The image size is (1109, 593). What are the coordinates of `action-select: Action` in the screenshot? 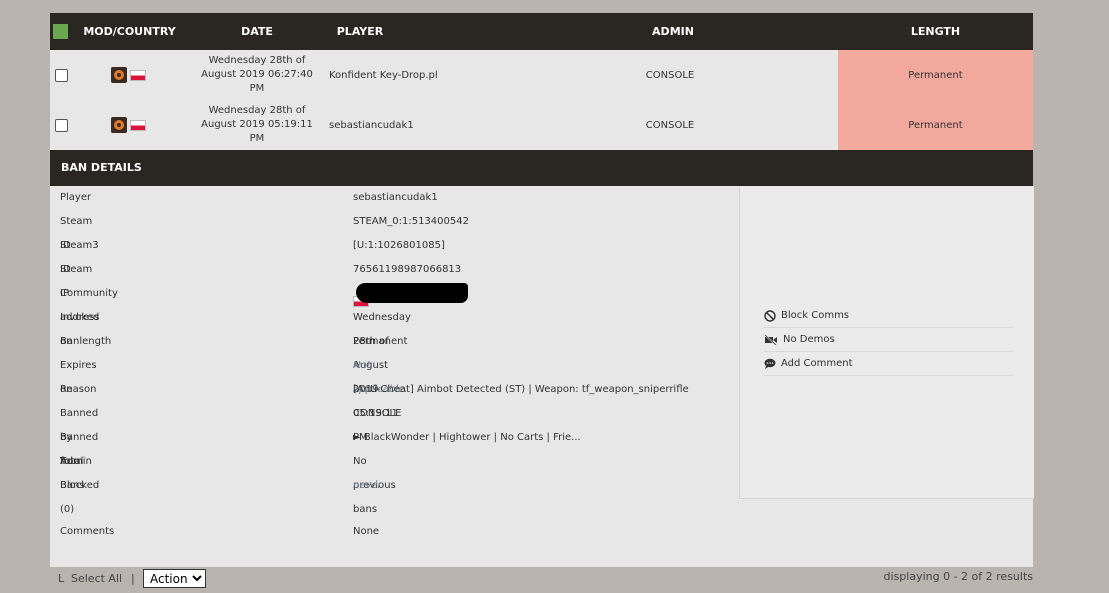 It's located at (174, 578).